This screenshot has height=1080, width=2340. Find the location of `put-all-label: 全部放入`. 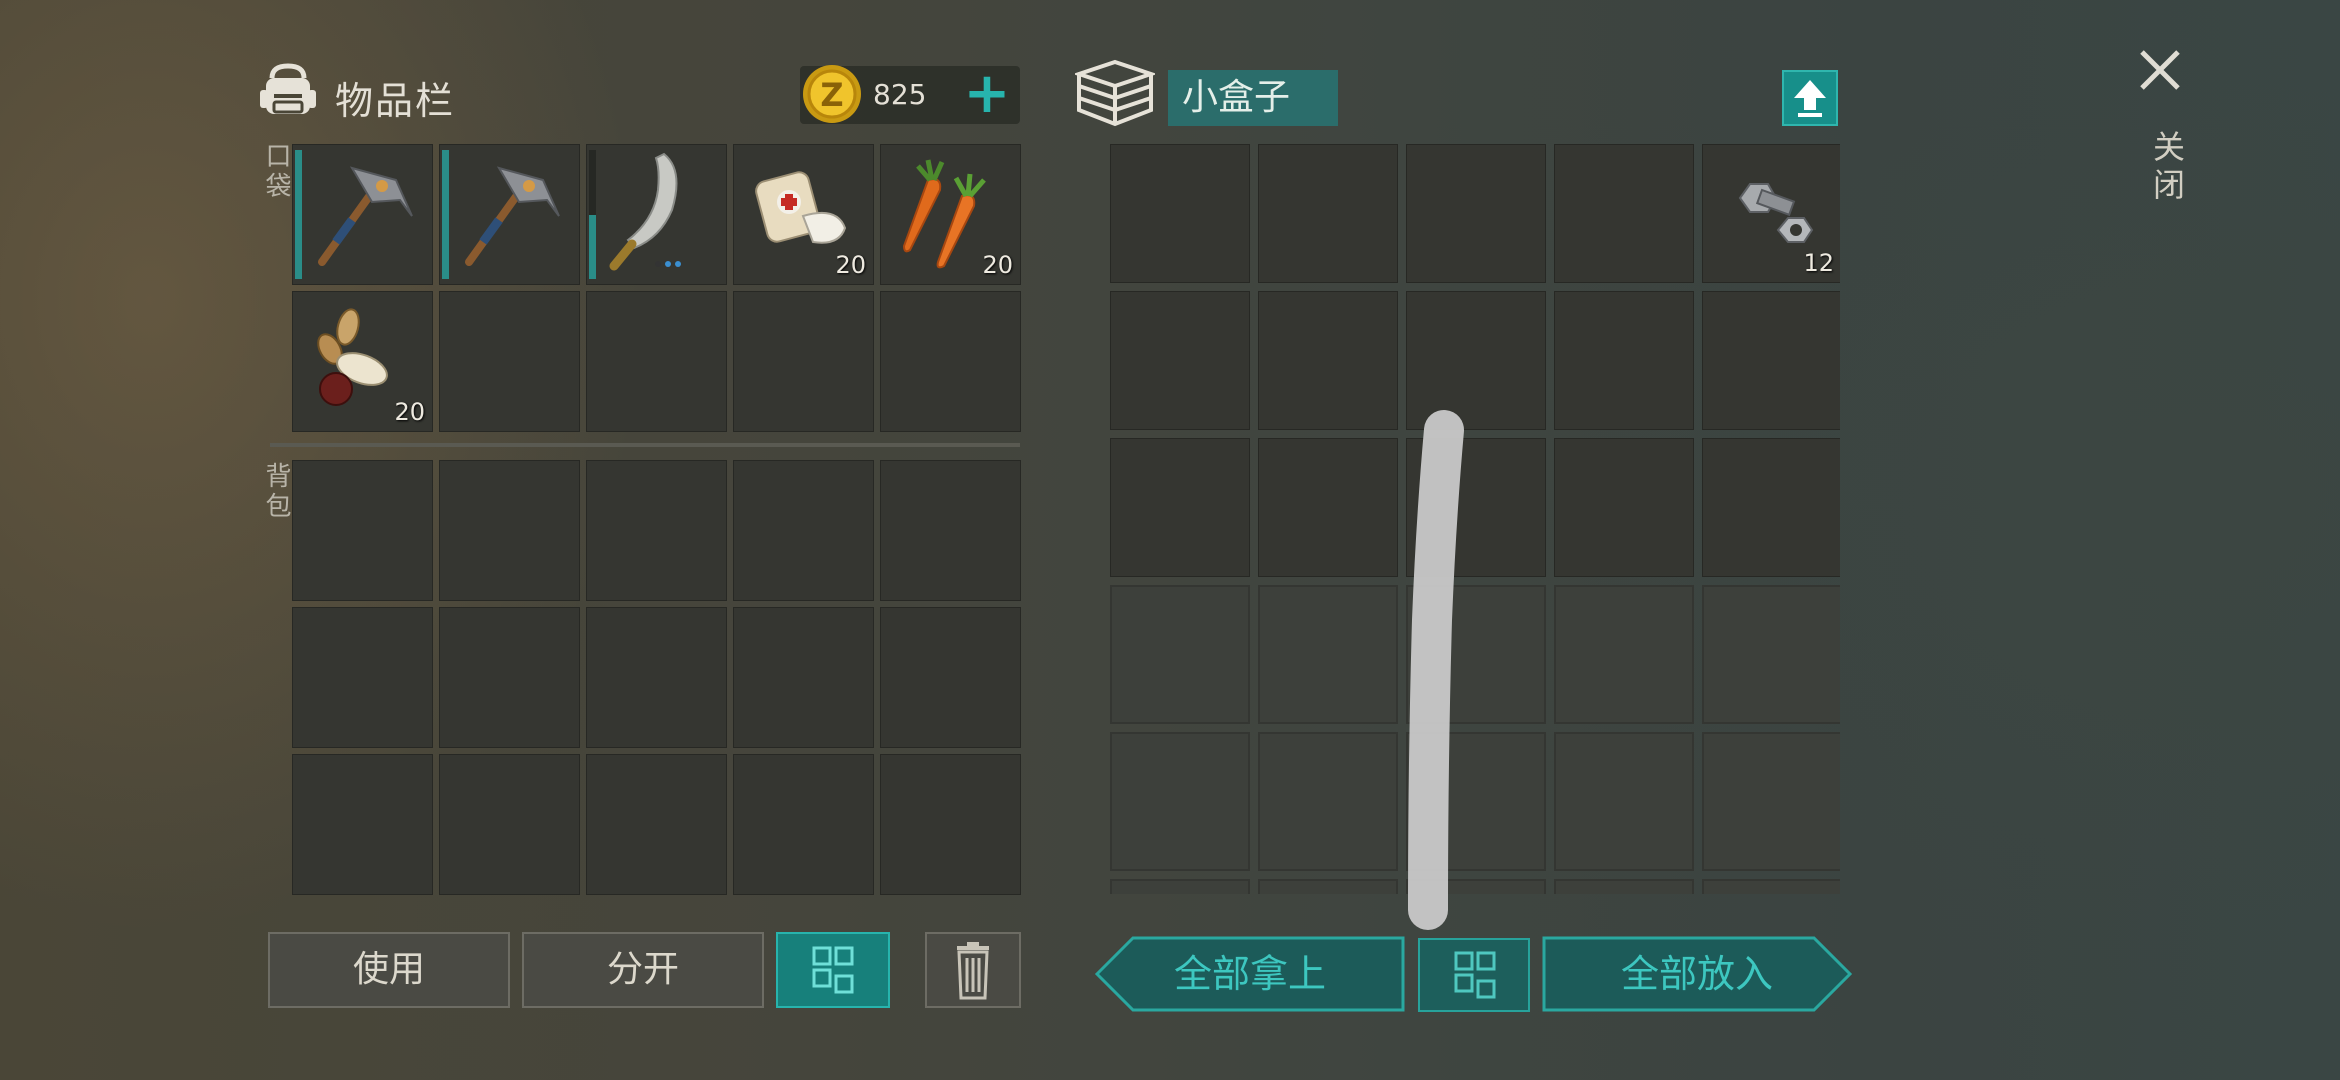

put-all-label: 全部放入 is located at coordinates (1696, 974).